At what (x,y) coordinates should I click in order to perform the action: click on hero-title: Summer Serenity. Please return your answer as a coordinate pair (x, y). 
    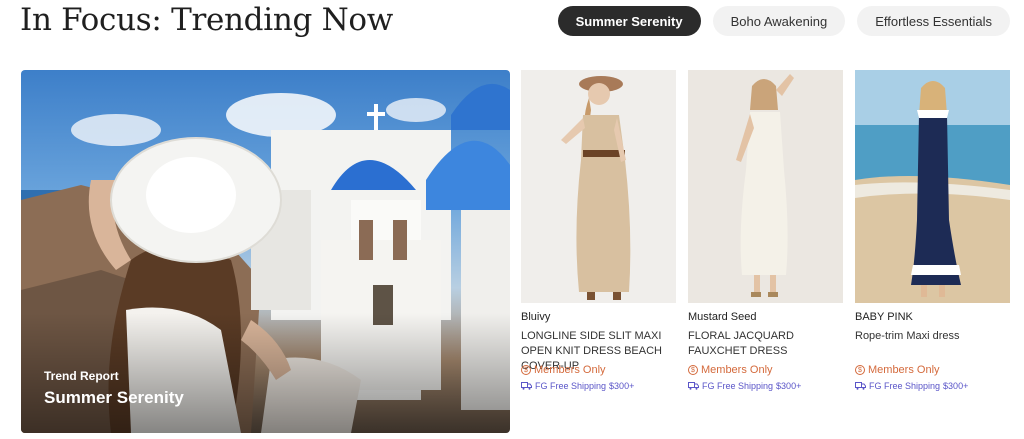
    Looking at the image, I should click on (114, 398).